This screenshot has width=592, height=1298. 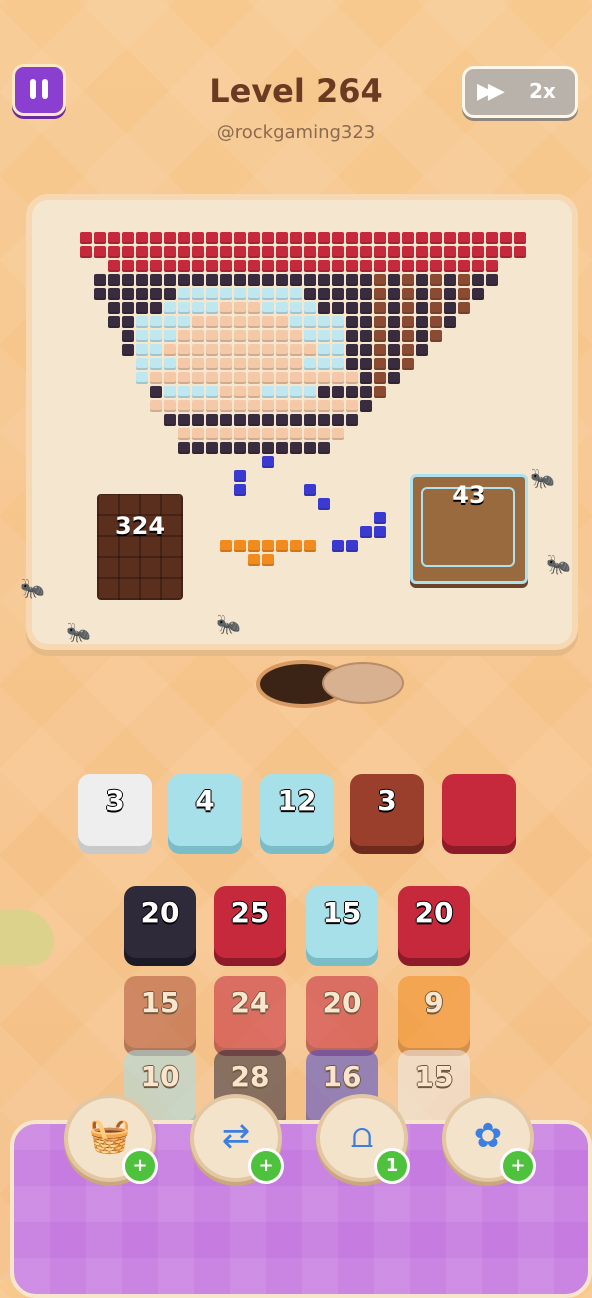 What do you see at coordinates (342, 912) in the screenshot?
I see `tile-value: 15` at bounding box center [342, 912].